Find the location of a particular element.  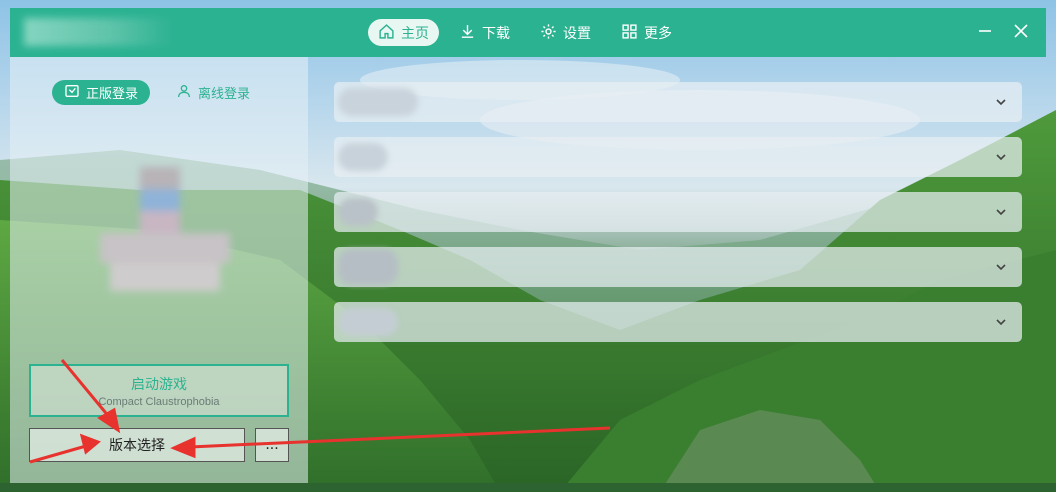

launch-game-version: Compact Claustrophobia is located at coordinates (159, 401).